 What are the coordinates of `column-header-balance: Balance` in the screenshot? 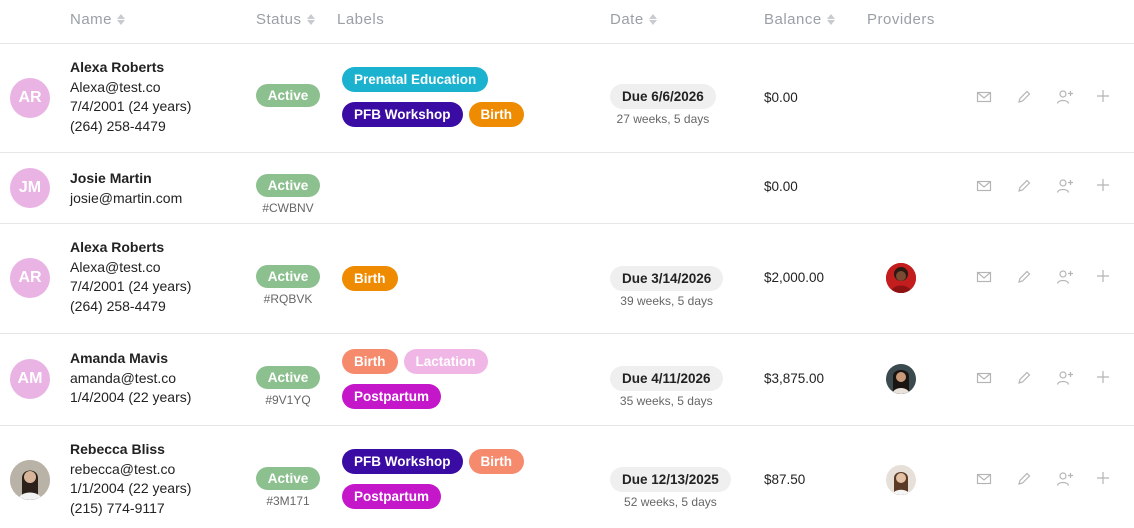 It's located at (799, 19).